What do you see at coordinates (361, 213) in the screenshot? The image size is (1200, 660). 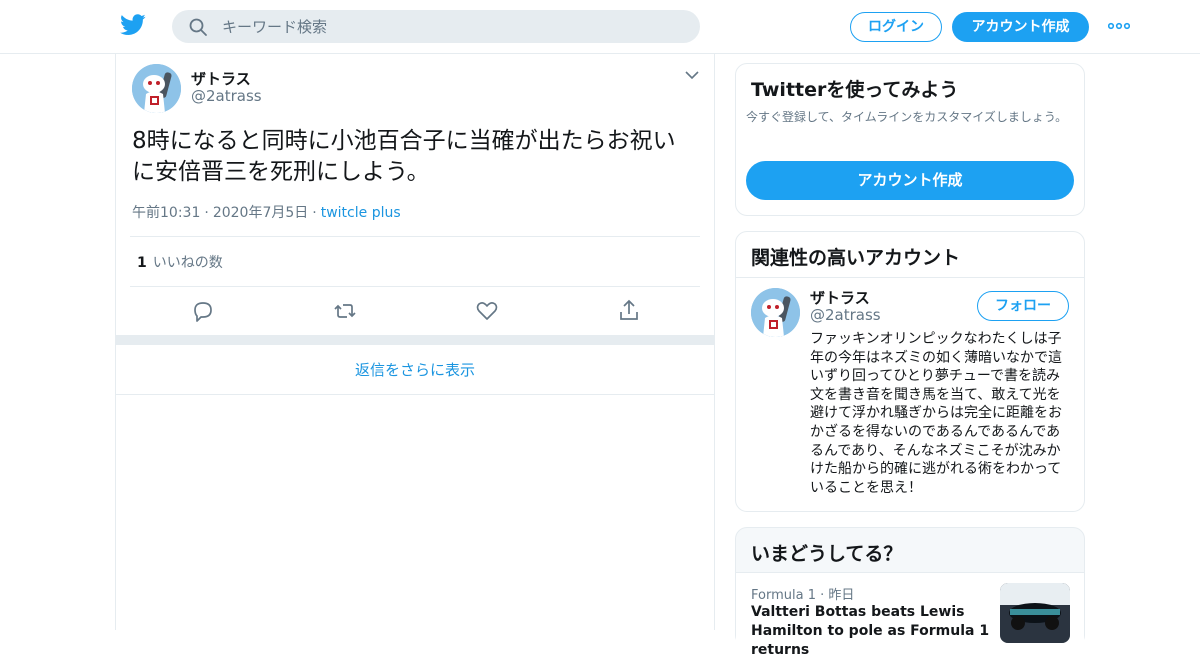 I see `tweet-source-link: twitcle plus` at bounding box center [361, 213].